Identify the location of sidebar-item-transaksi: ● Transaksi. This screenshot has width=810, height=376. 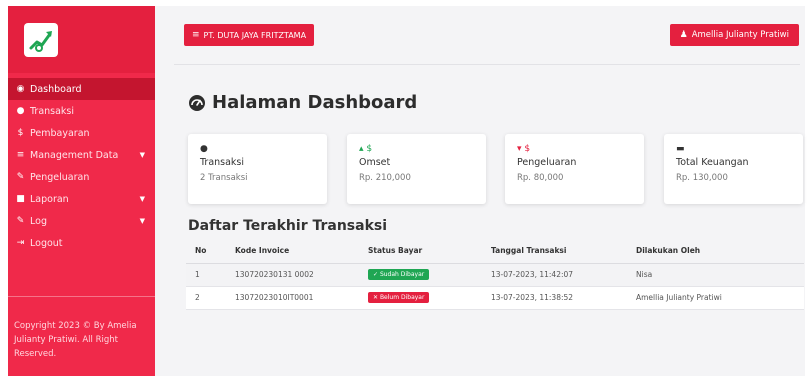
(81, 111).